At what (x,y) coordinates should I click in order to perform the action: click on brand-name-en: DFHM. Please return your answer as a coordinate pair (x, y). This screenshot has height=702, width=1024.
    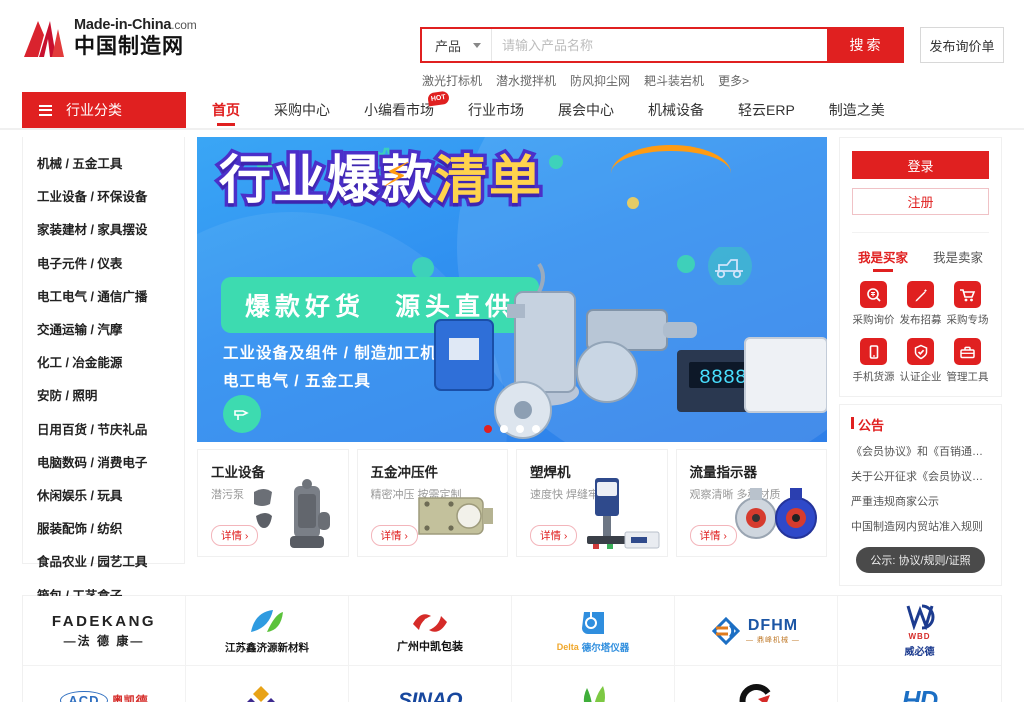
    Looking at the image, I should click on (773, 625).